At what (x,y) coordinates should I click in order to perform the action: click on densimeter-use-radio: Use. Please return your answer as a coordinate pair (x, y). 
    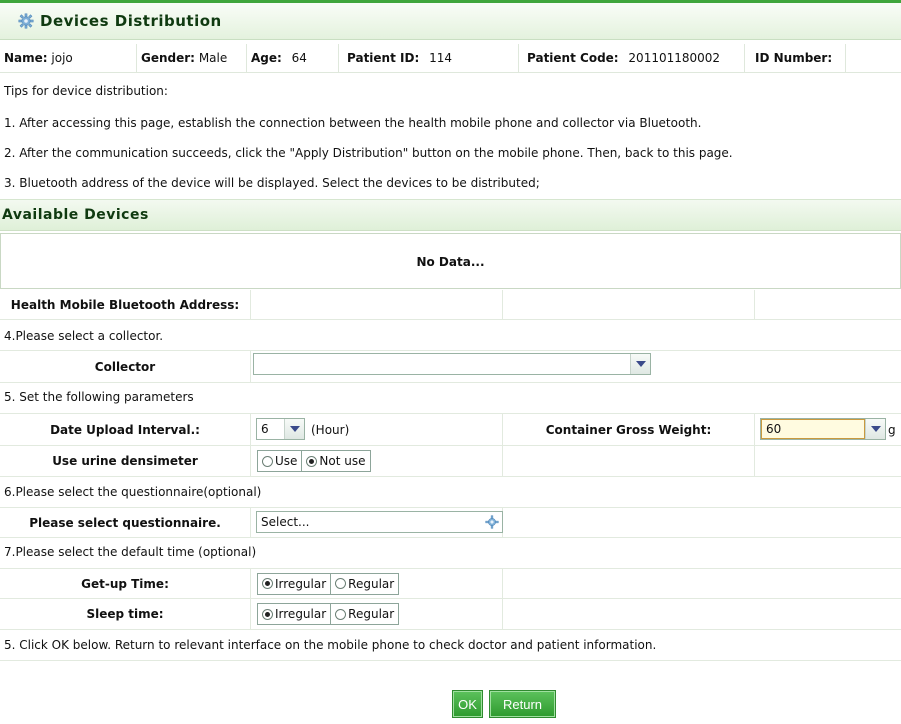
    Looking at the image, I should click on (280, 461).